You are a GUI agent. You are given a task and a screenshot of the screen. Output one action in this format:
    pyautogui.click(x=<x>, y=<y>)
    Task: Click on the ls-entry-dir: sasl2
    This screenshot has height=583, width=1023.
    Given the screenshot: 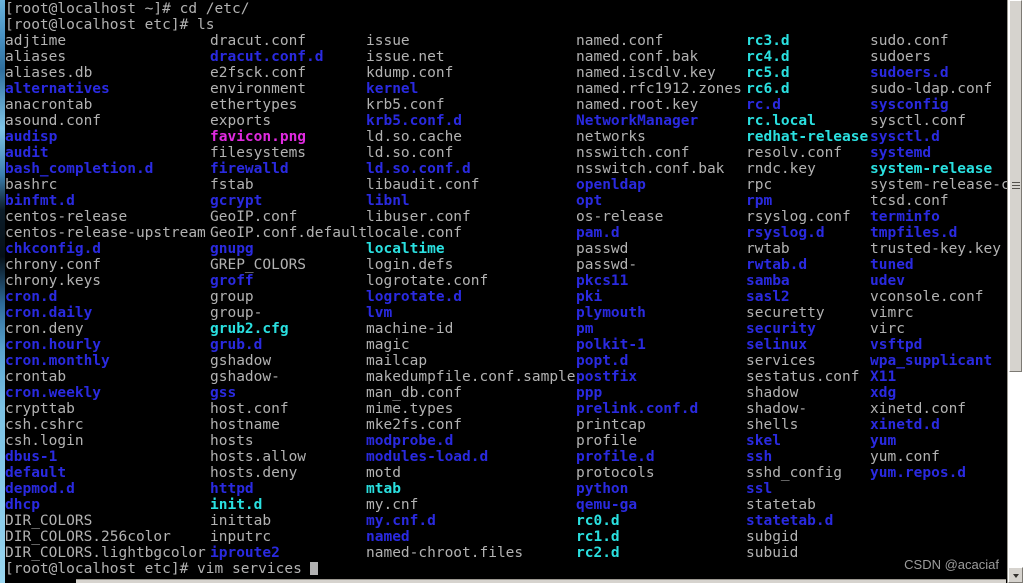 What is the action you would take?
    pyautogui.click(x=768, y=297)
    